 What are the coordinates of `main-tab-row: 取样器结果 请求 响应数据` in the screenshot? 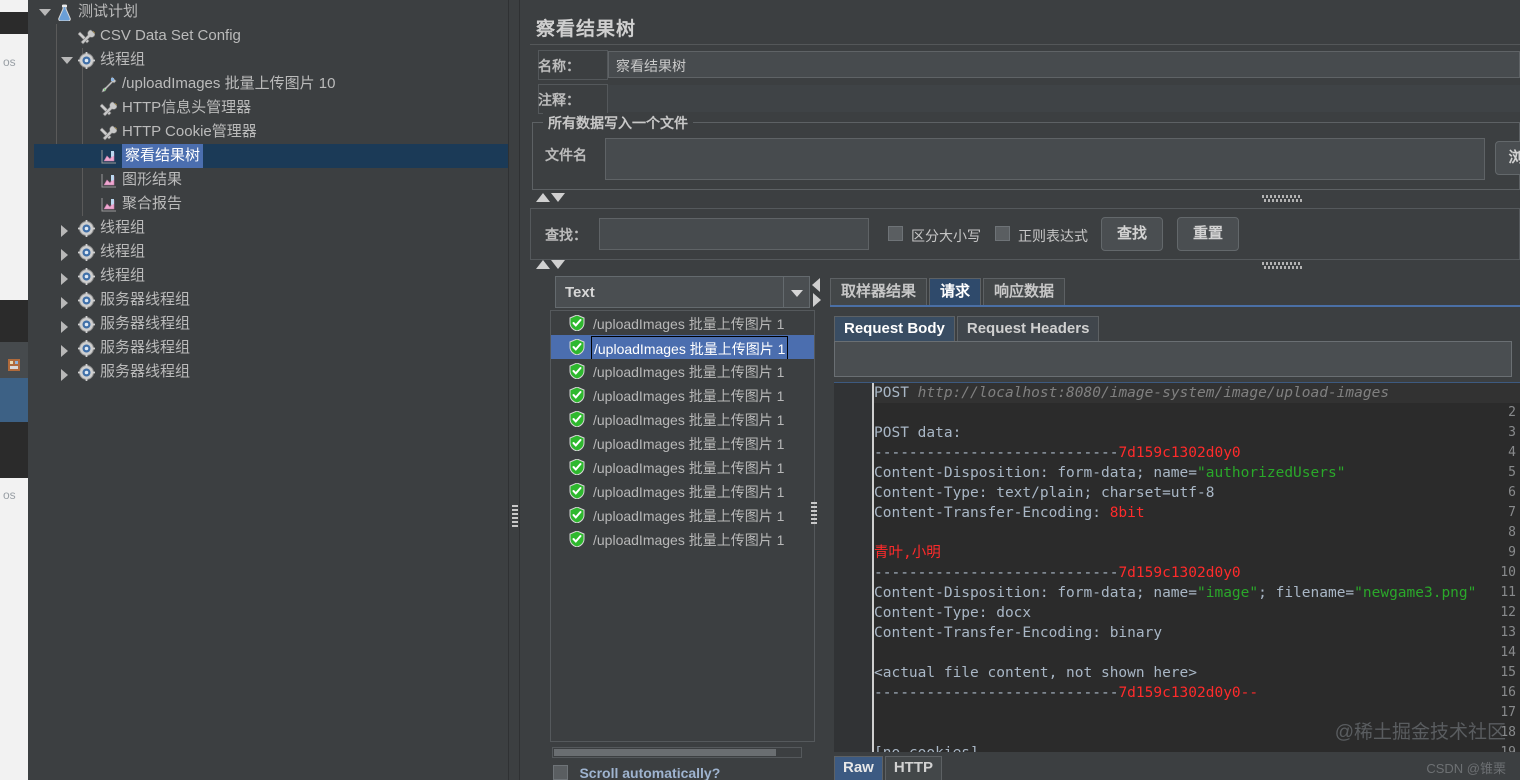 It's located at (948, 292).